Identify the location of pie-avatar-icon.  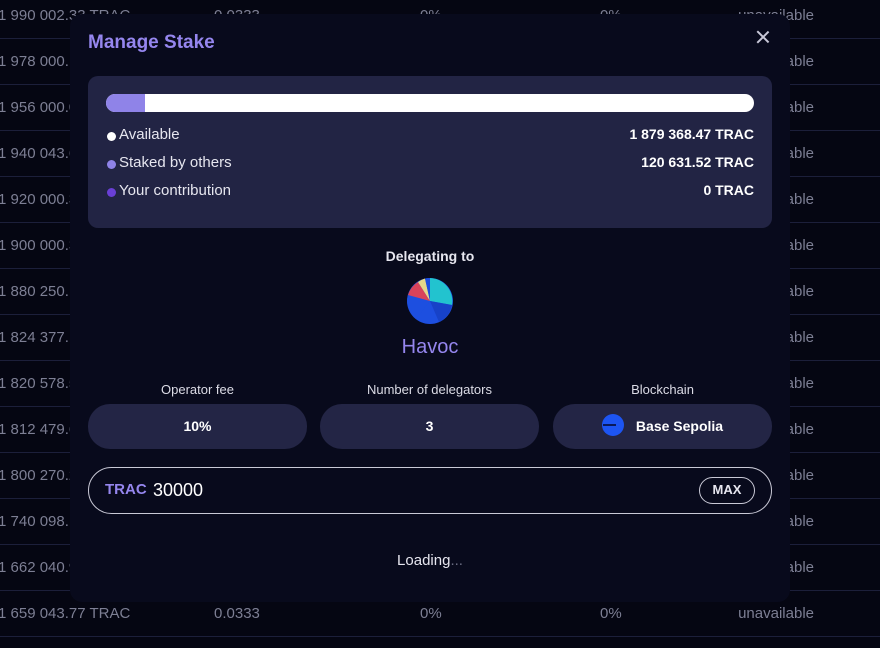
(430, 300).